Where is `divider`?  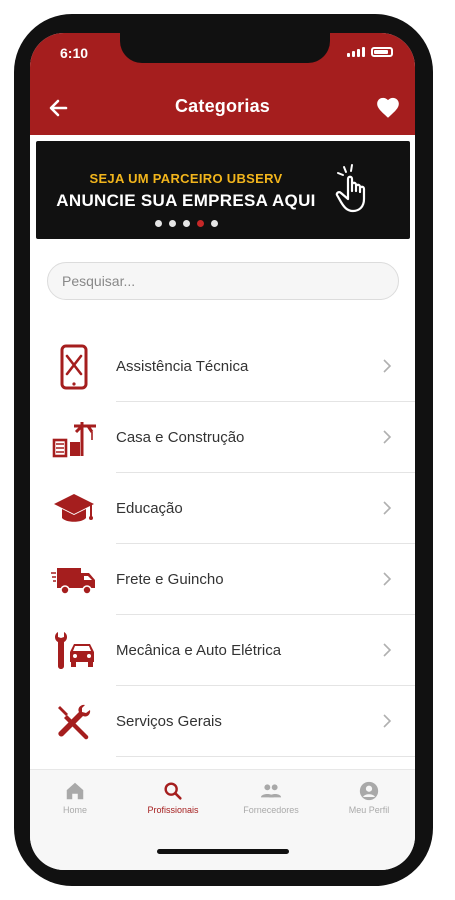
divider is located at coordinates (265, 756).